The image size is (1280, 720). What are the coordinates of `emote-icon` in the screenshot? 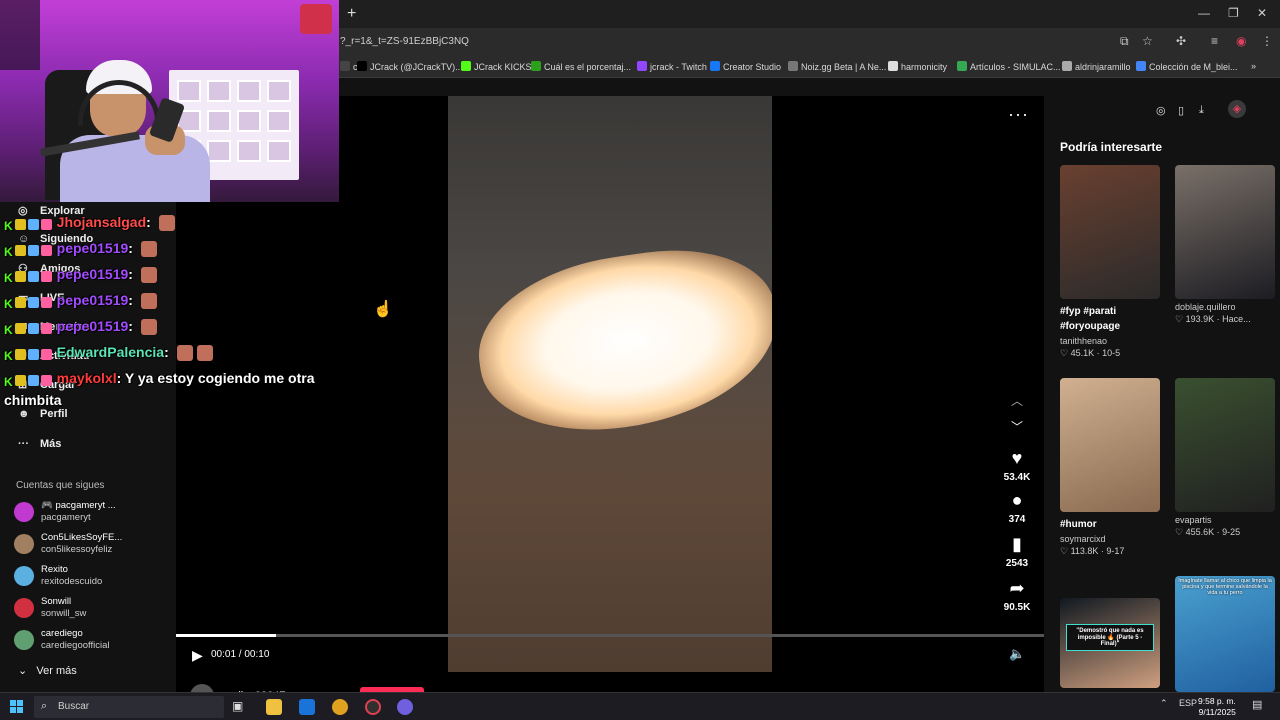 It's located at (148, 327).